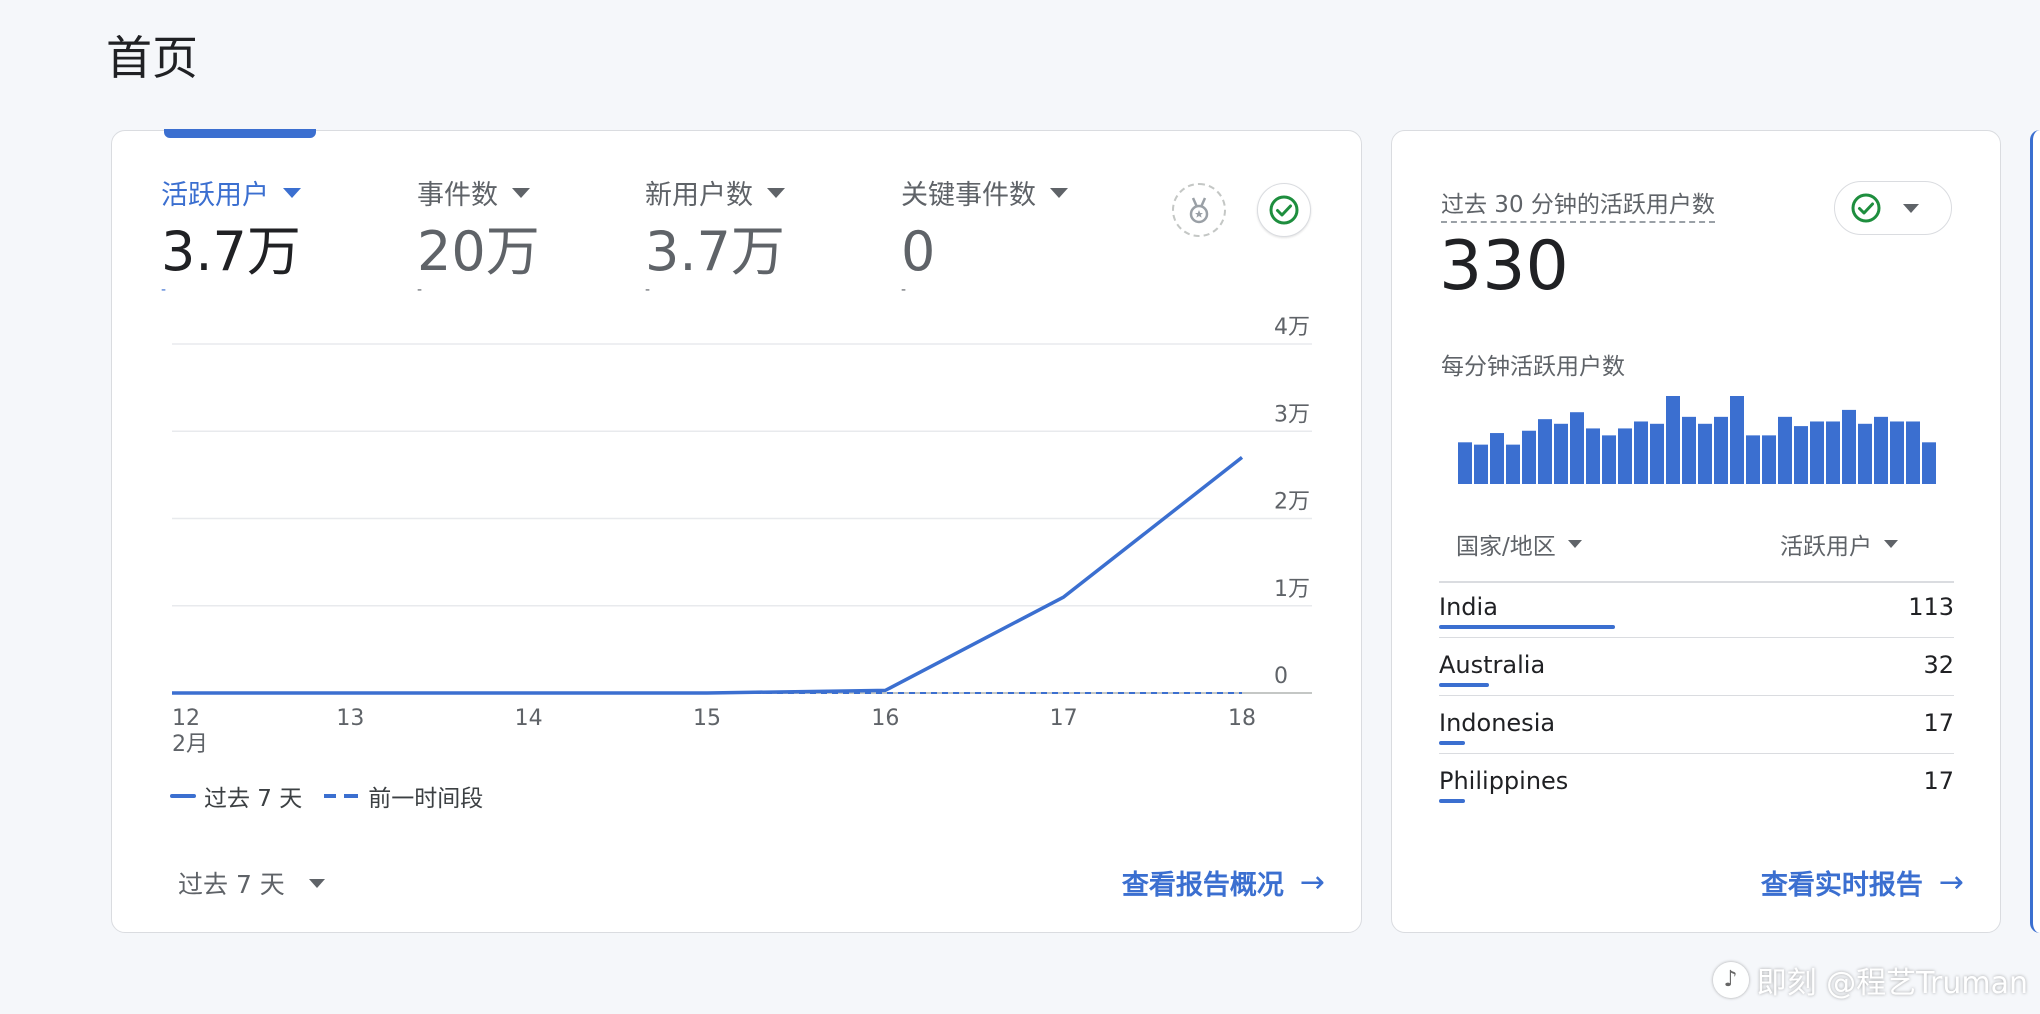  I want to click on country-name: Philippines, so click(1504, 781).